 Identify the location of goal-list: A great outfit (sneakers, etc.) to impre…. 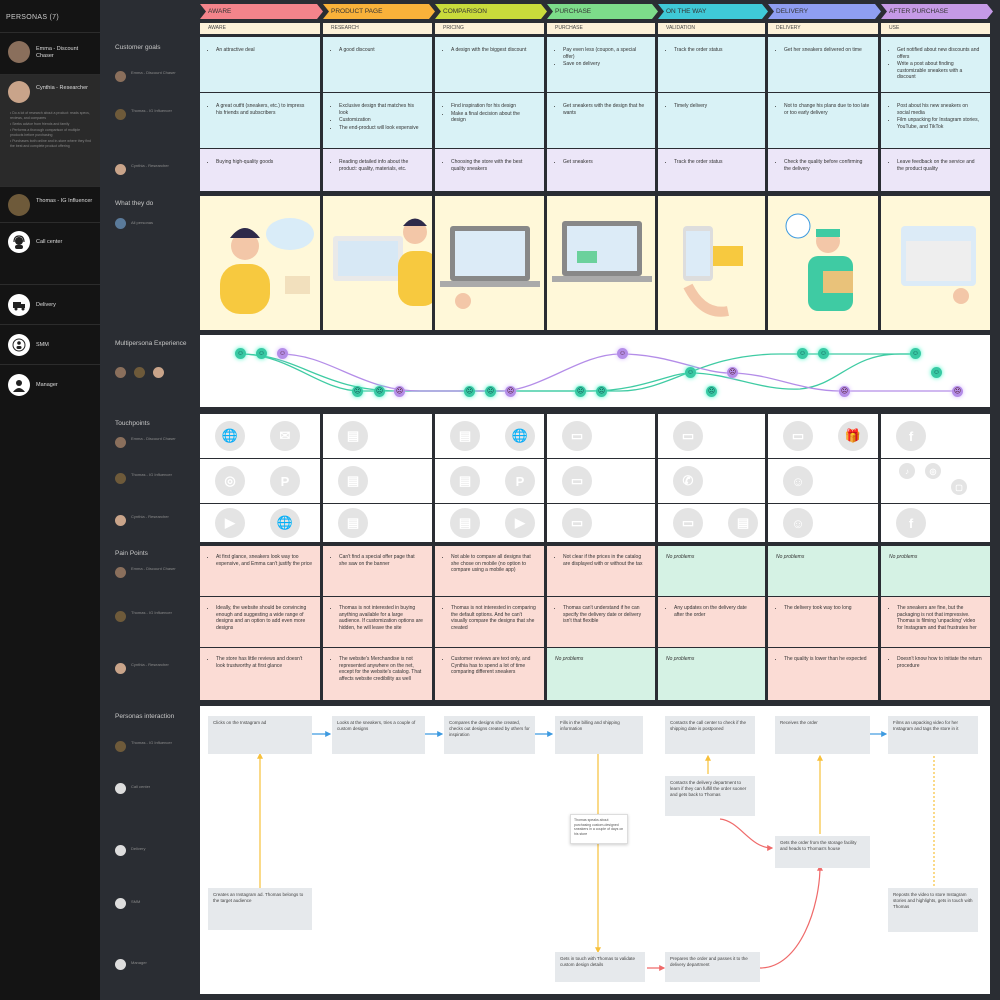
(260, 109).